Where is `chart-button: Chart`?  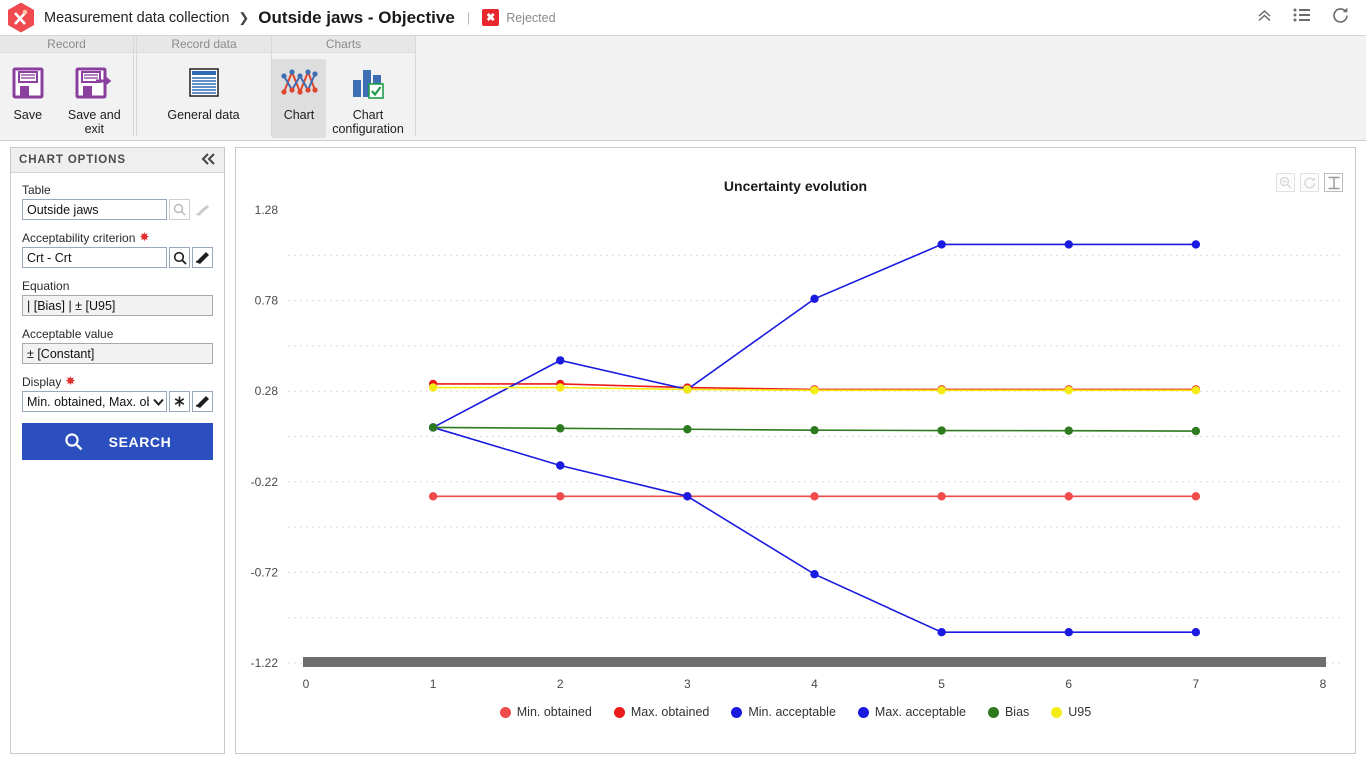 chart-button: Chart is located at coordinates (299, 98).